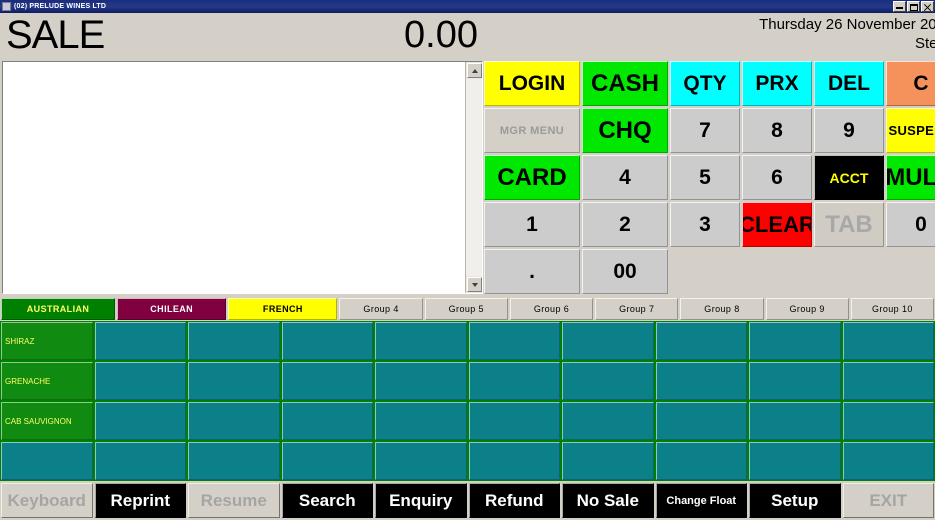 The height and width of the screenshot is (520, 935). What do you see at coordinates (514, 500) in the screenshot?
I see `refund-button: Refund` at bounding box center [514, 500].